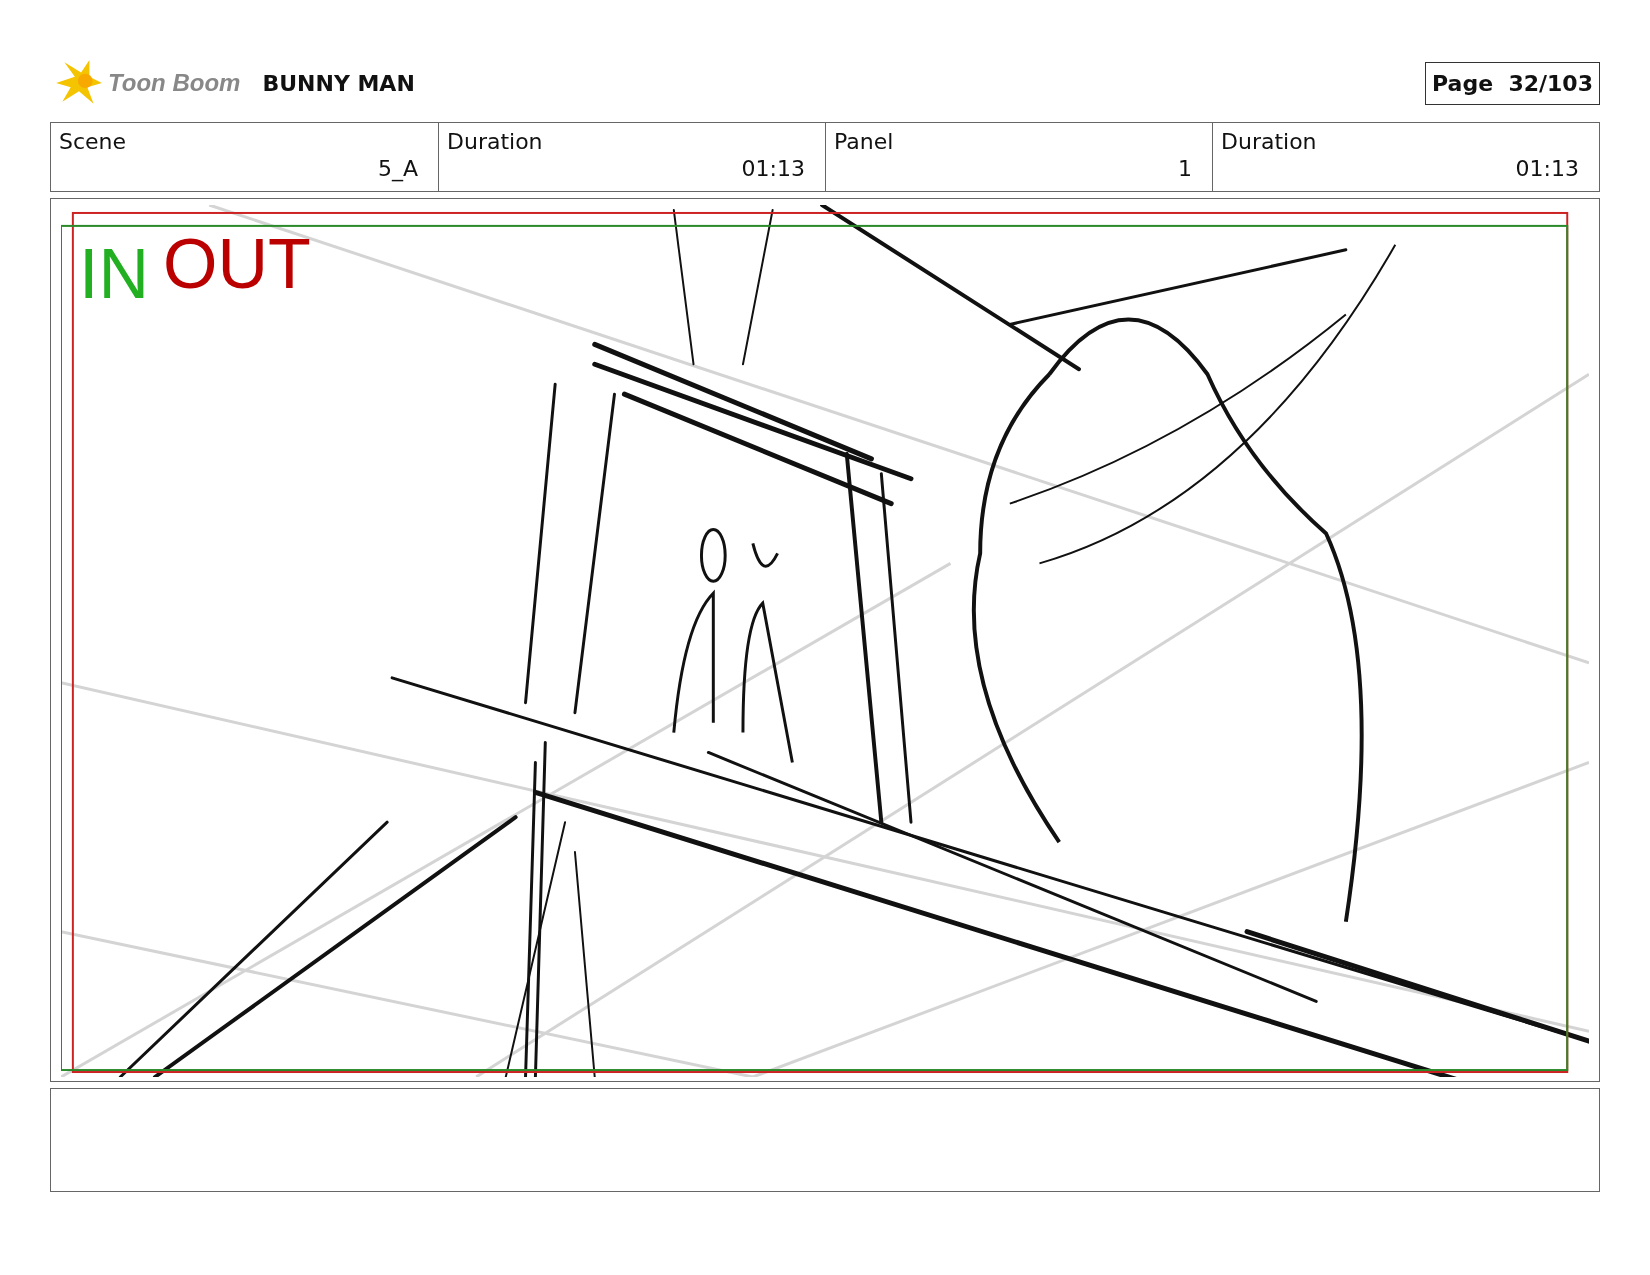  What do you see at coordinates (93, 141) in the screenshot?
I see `field-label: Scene` at bounding box center [93, 141].